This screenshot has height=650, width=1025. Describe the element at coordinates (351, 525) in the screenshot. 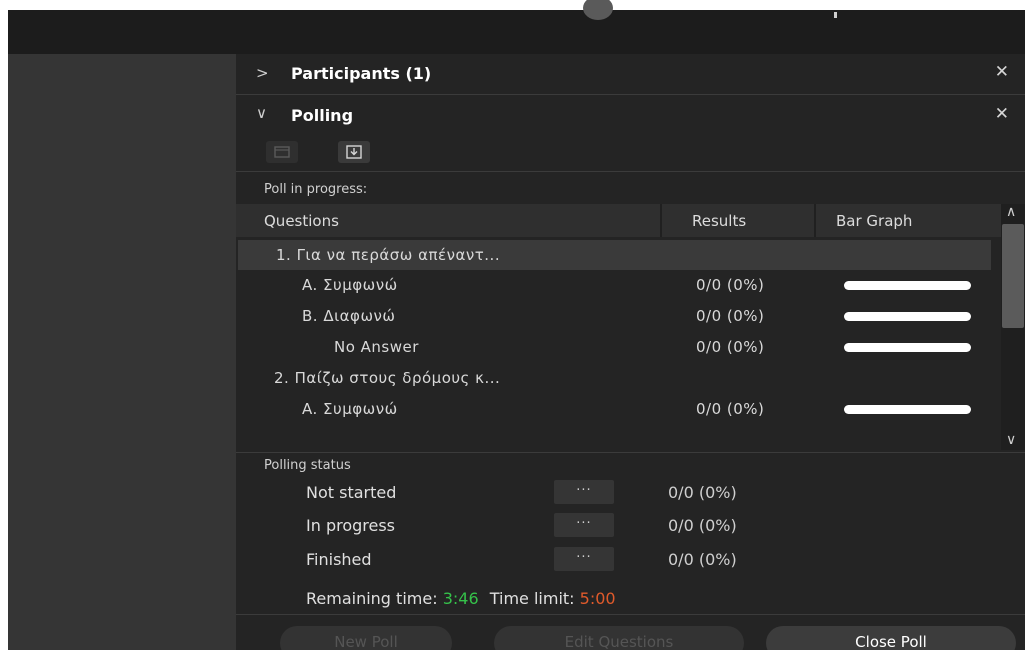

I see `status-name: In progress` at that location.